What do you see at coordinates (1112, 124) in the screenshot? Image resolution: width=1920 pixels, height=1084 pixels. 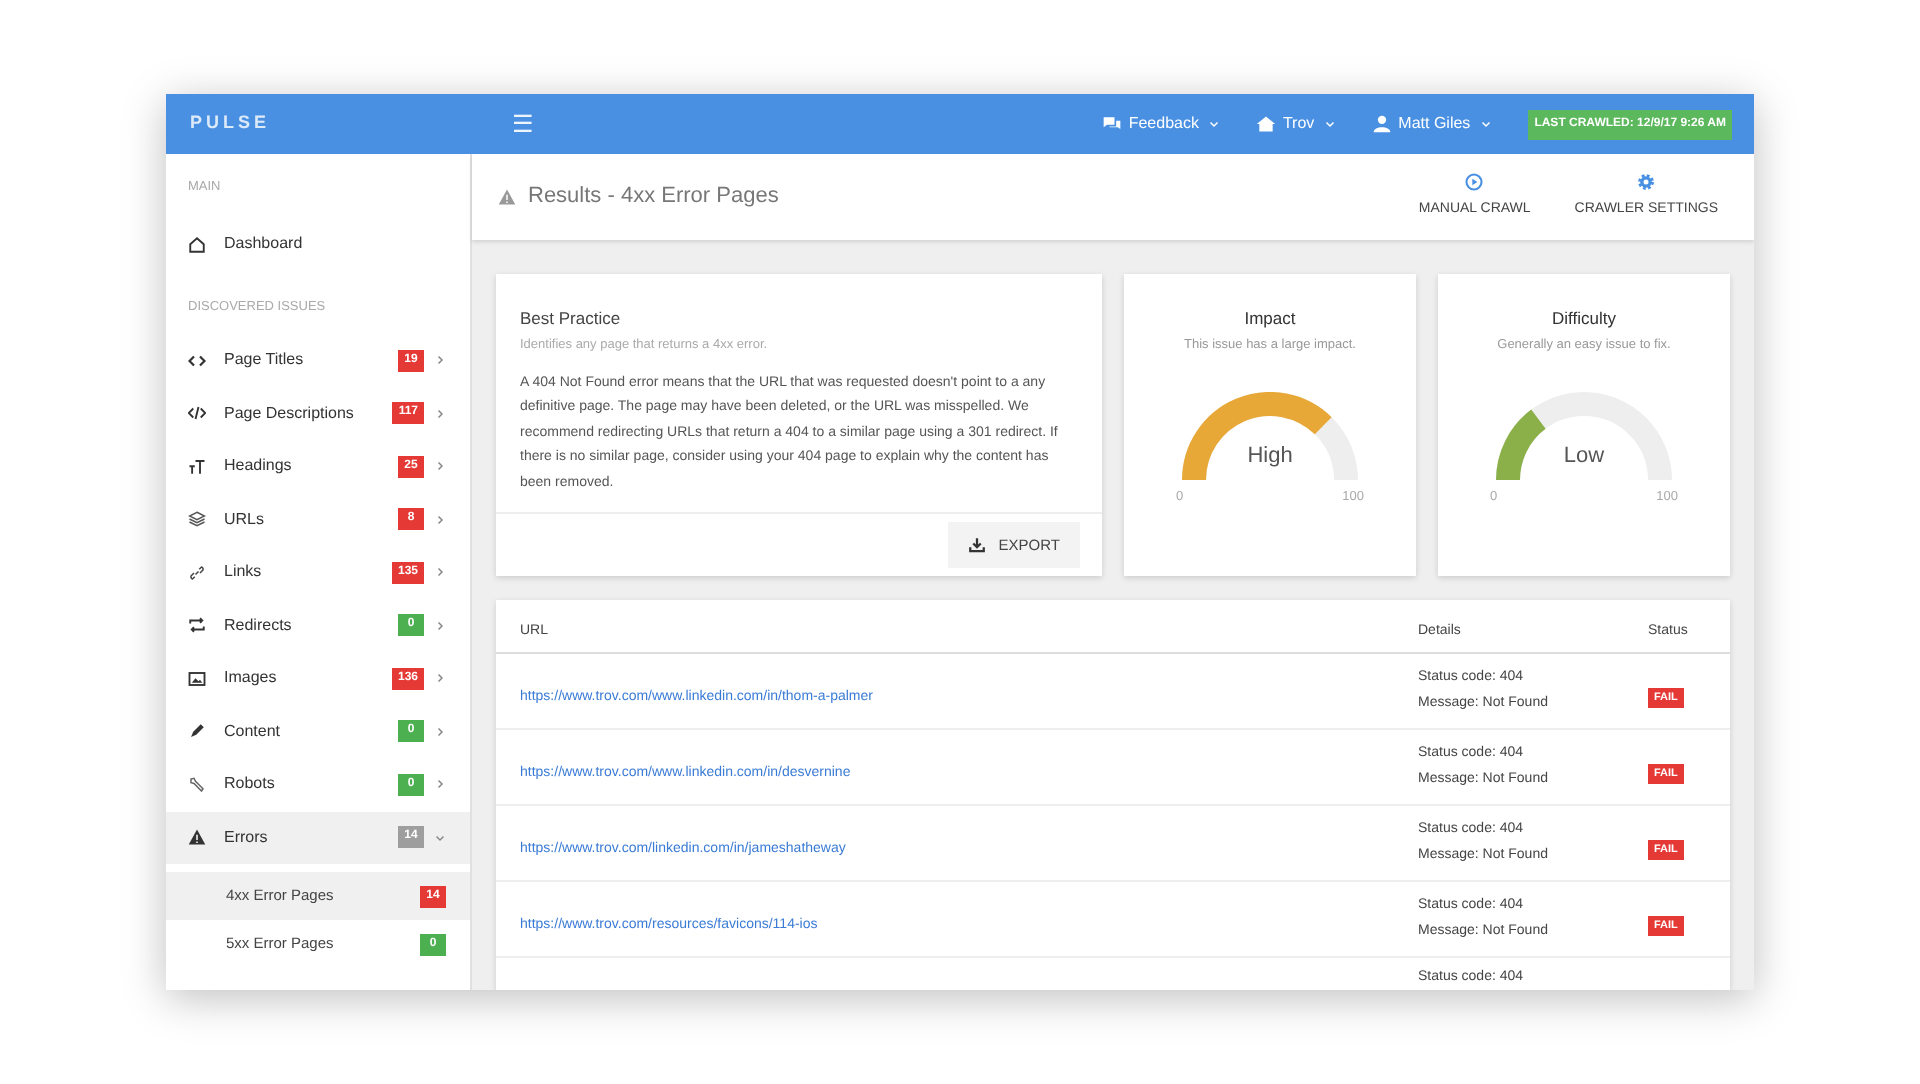 I see `chat-bubbles-icon` at bounding box center [1112, 124].